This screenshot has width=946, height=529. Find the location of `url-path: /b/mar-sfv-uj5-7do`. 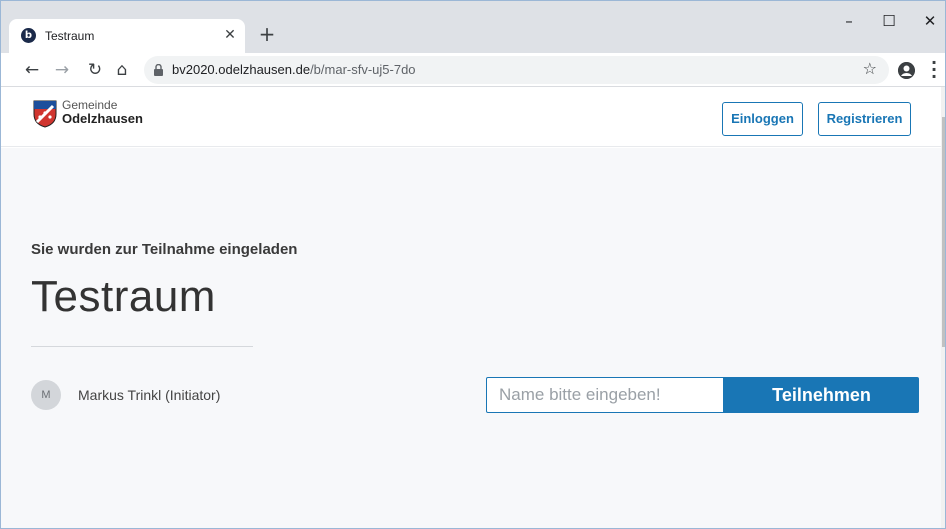

url-path: /b/mar-sfv-uj5-7do is located at coordinates (363, 69).